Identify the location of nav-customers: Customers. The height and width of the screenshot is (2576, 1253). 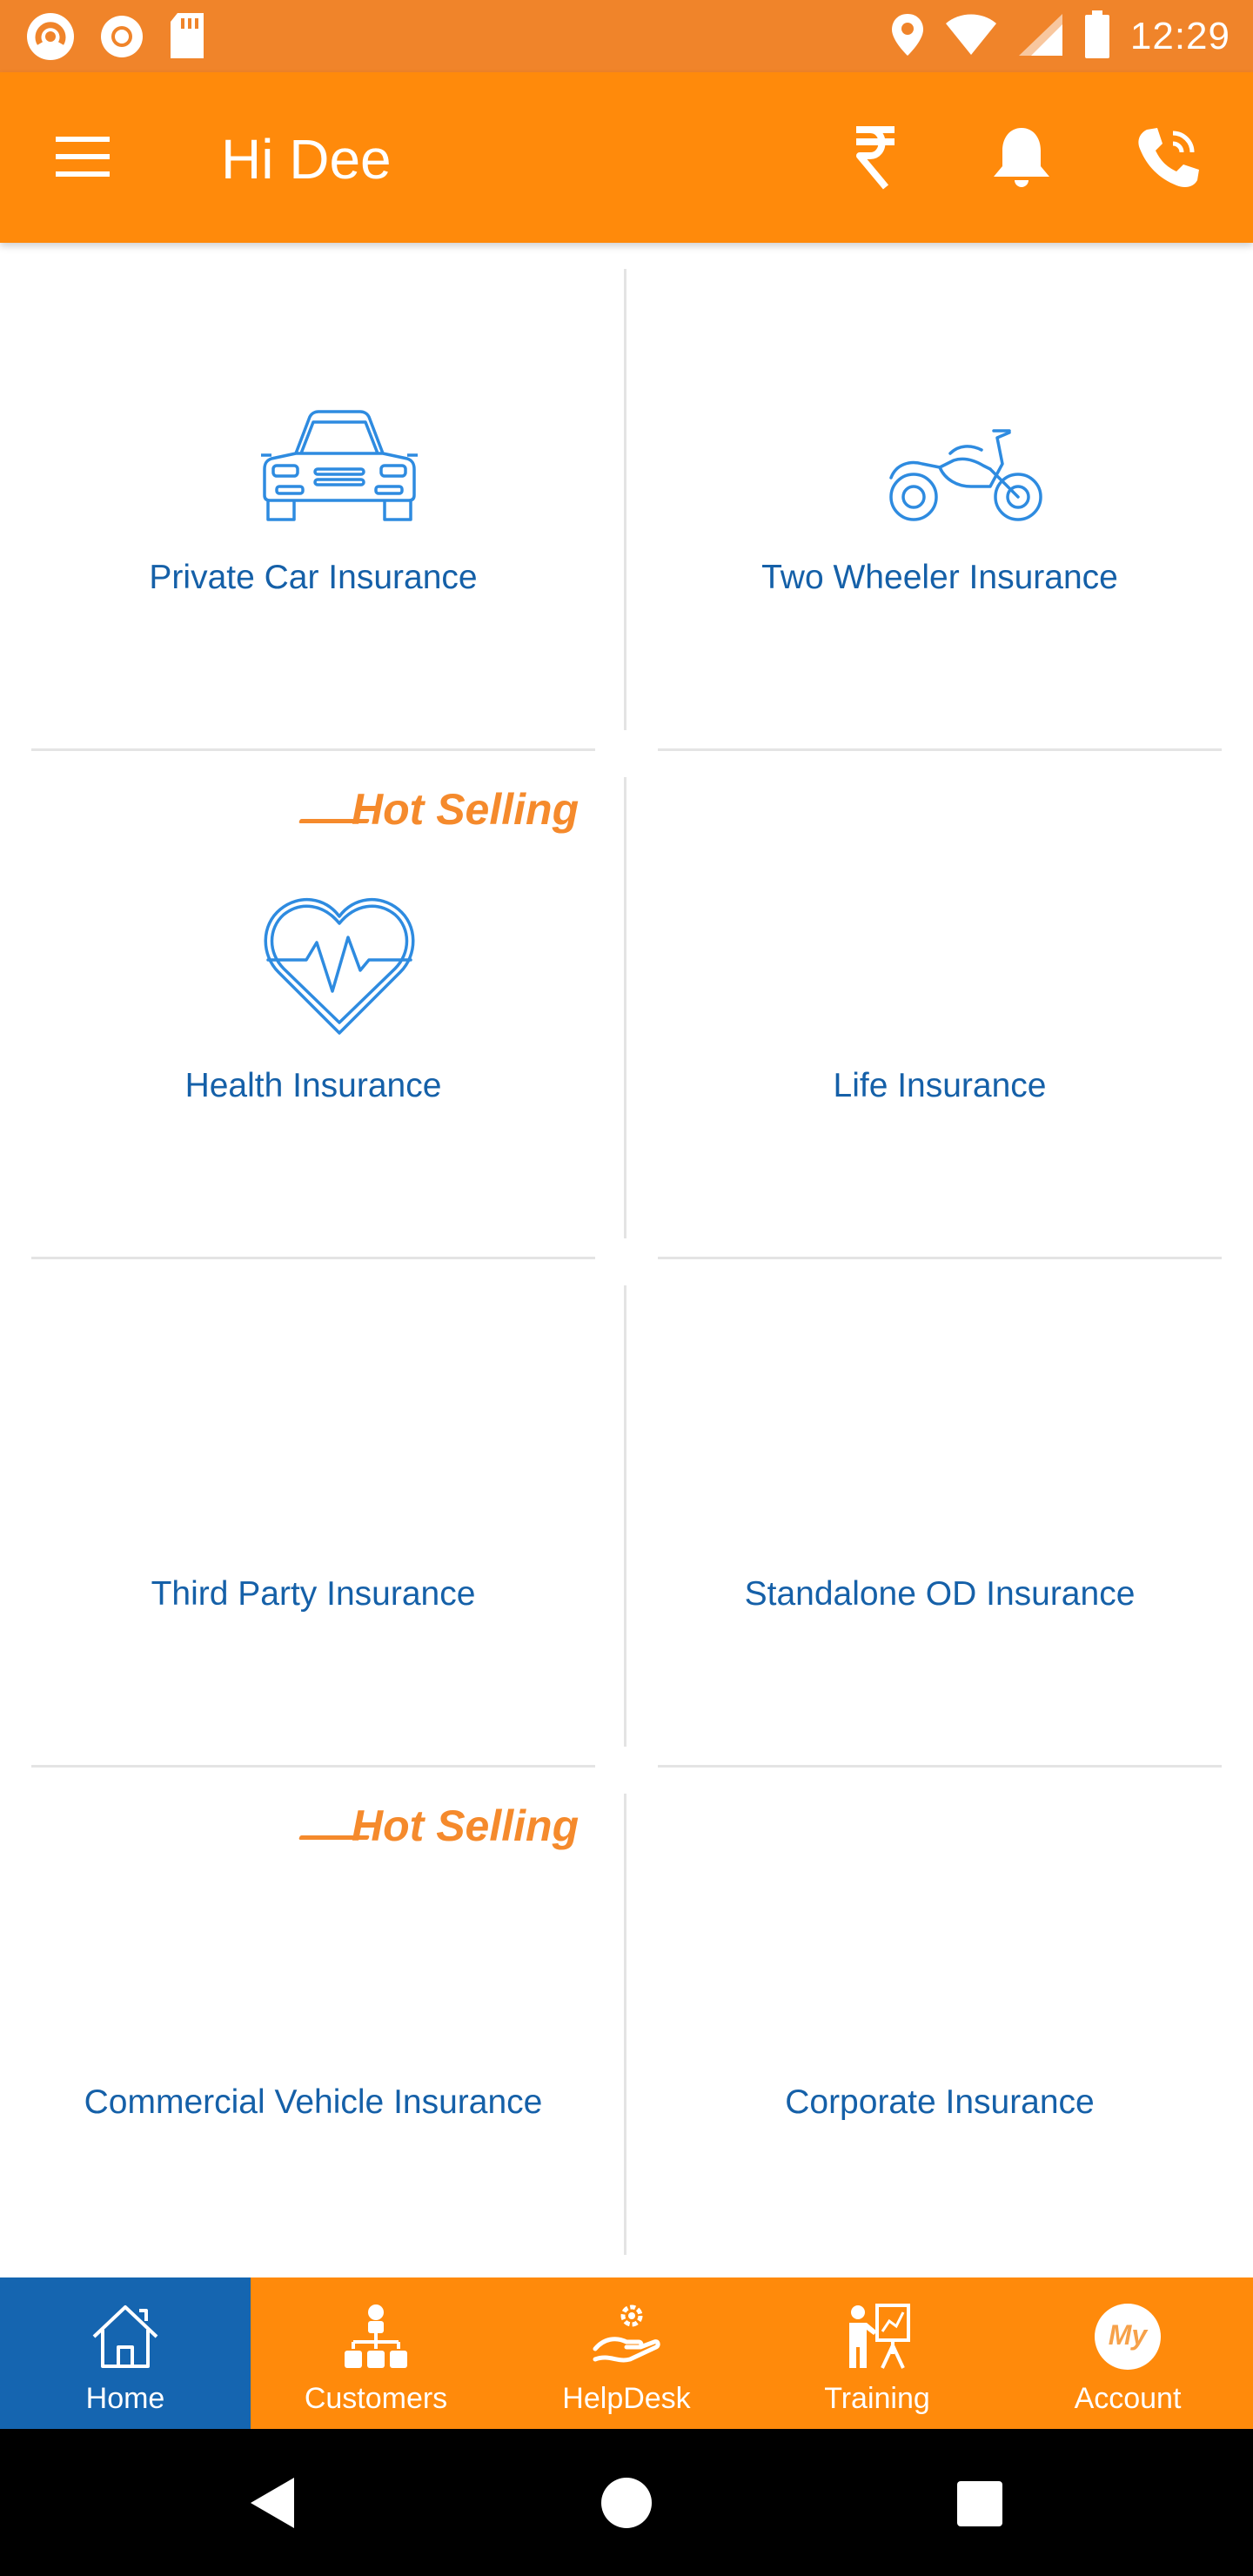
(376, 2353).